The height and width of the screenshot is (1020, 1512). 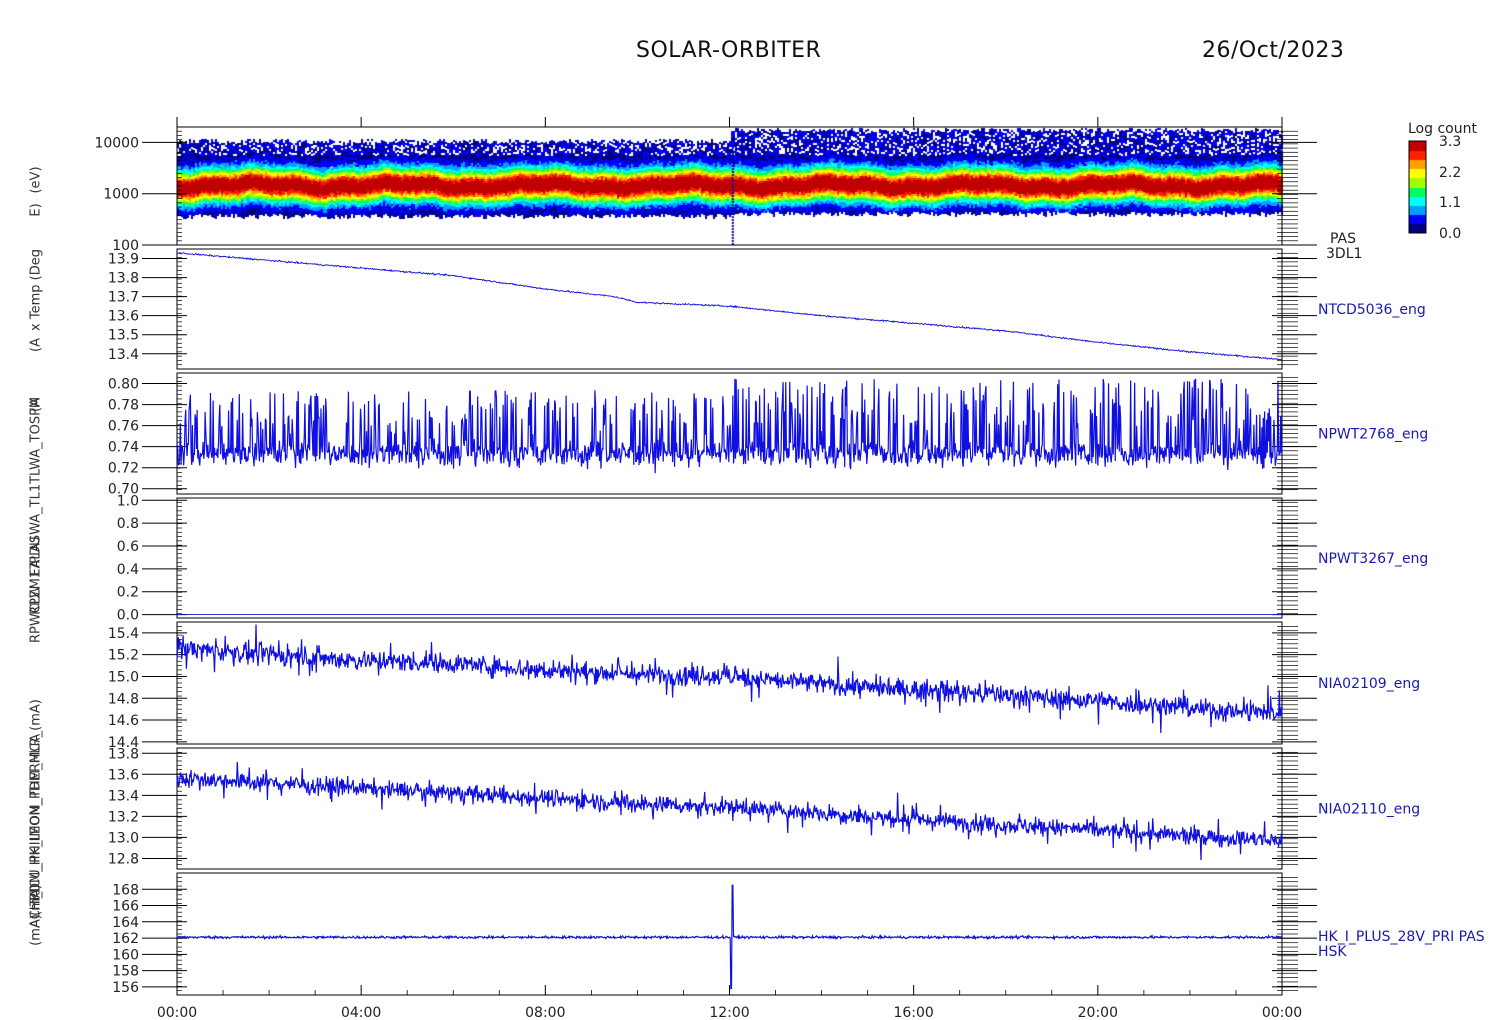 What do you see at coordinates (913, 1012) in the screenshot?
I see `x-tick-label: 16:00` at bounding box center [913, 1012].